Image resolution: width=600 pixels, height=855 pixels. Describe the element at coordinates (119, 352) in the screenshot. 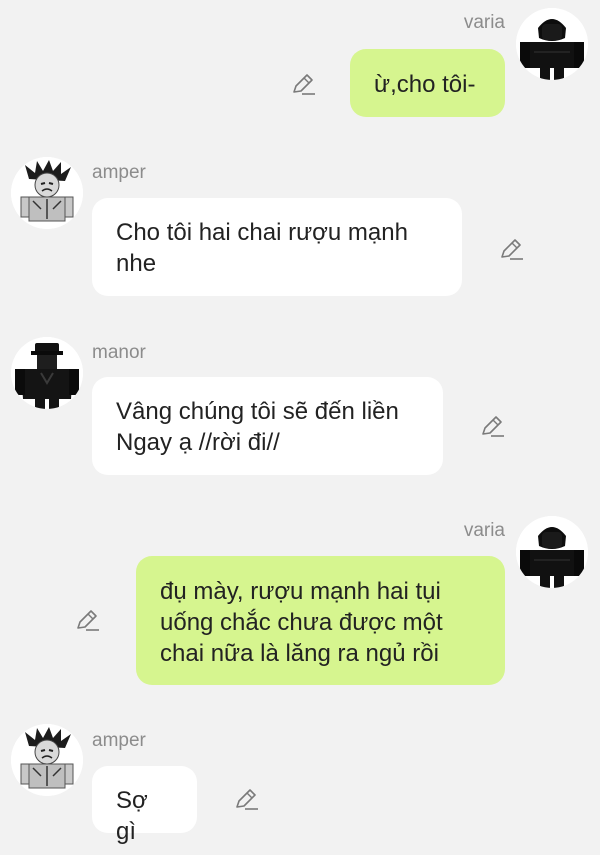

I see `sender-name: manor` at that location.